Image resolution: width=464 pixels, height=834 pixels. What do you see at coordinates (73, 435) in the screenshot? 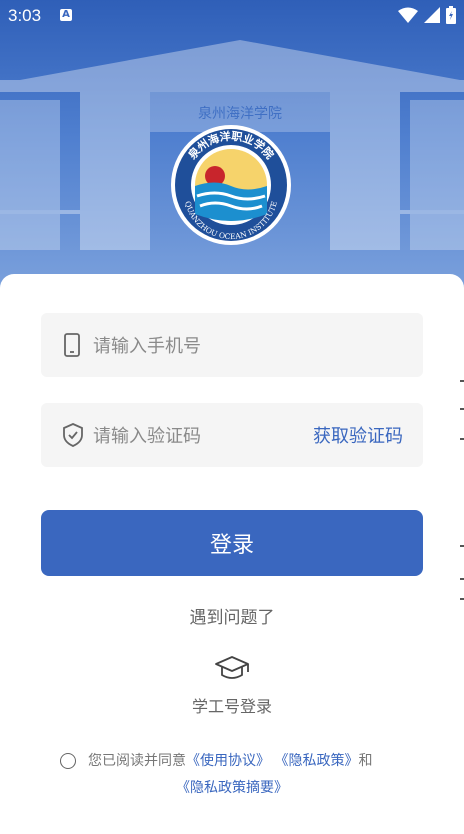
I see `shield-icon` at bounding box center [73, 435].